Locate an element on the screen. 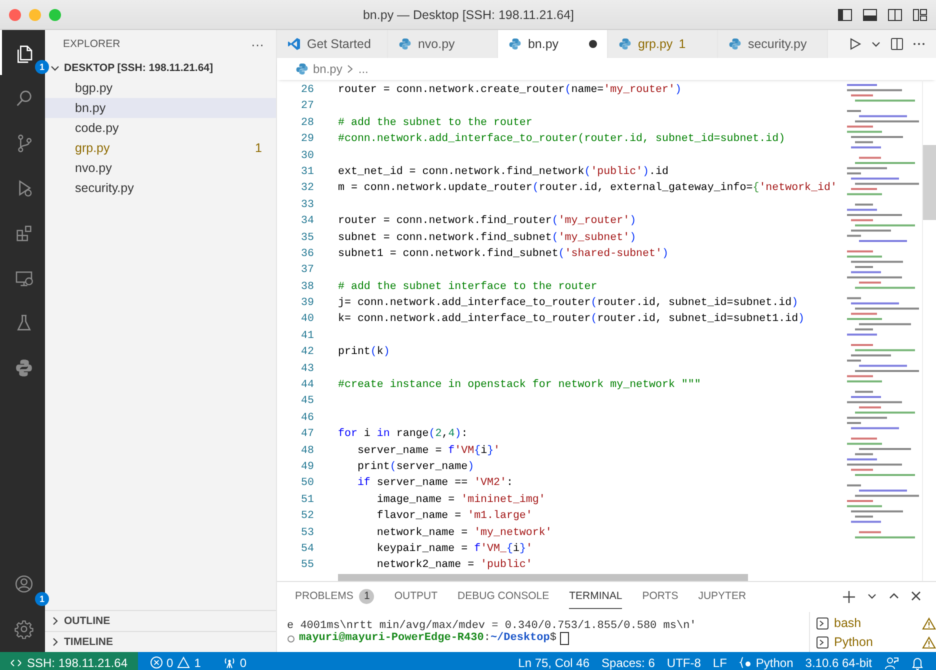  run-icon is located at coordinates (855, 44).